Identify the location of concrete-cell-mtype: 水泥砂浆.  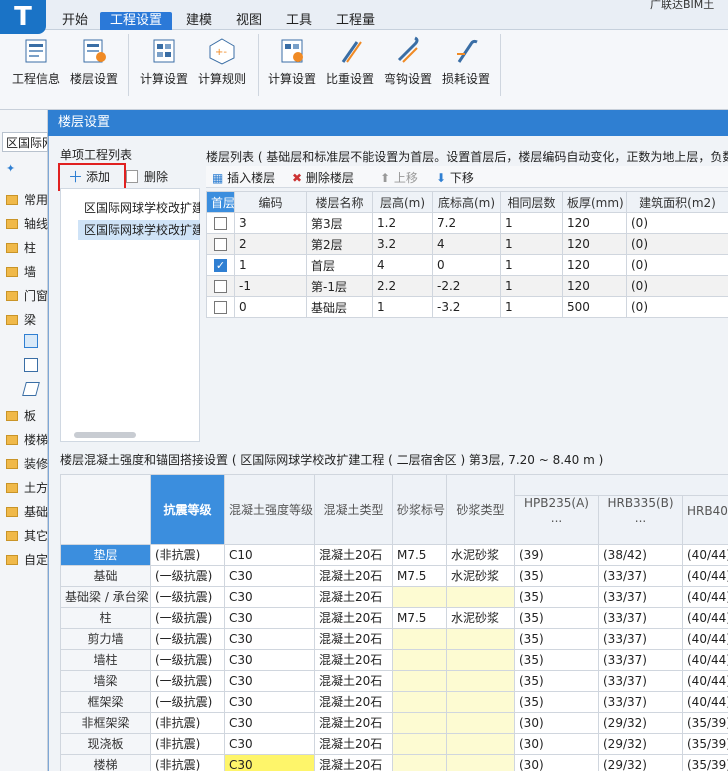
(480, 575).